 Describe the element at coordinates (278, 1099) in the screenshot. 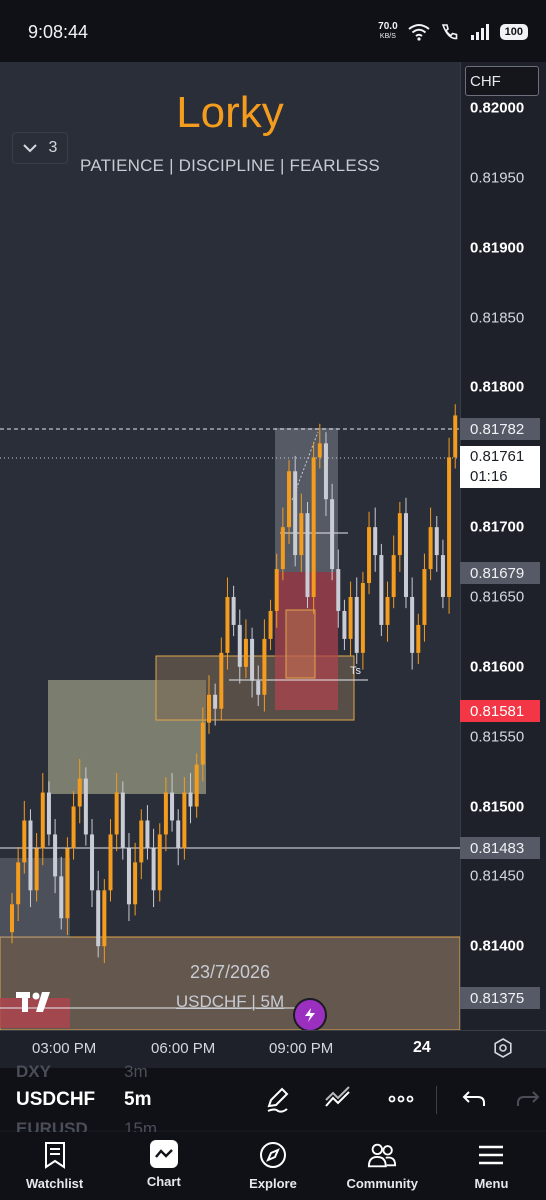

I see `drawing-pen-icon` at that location.